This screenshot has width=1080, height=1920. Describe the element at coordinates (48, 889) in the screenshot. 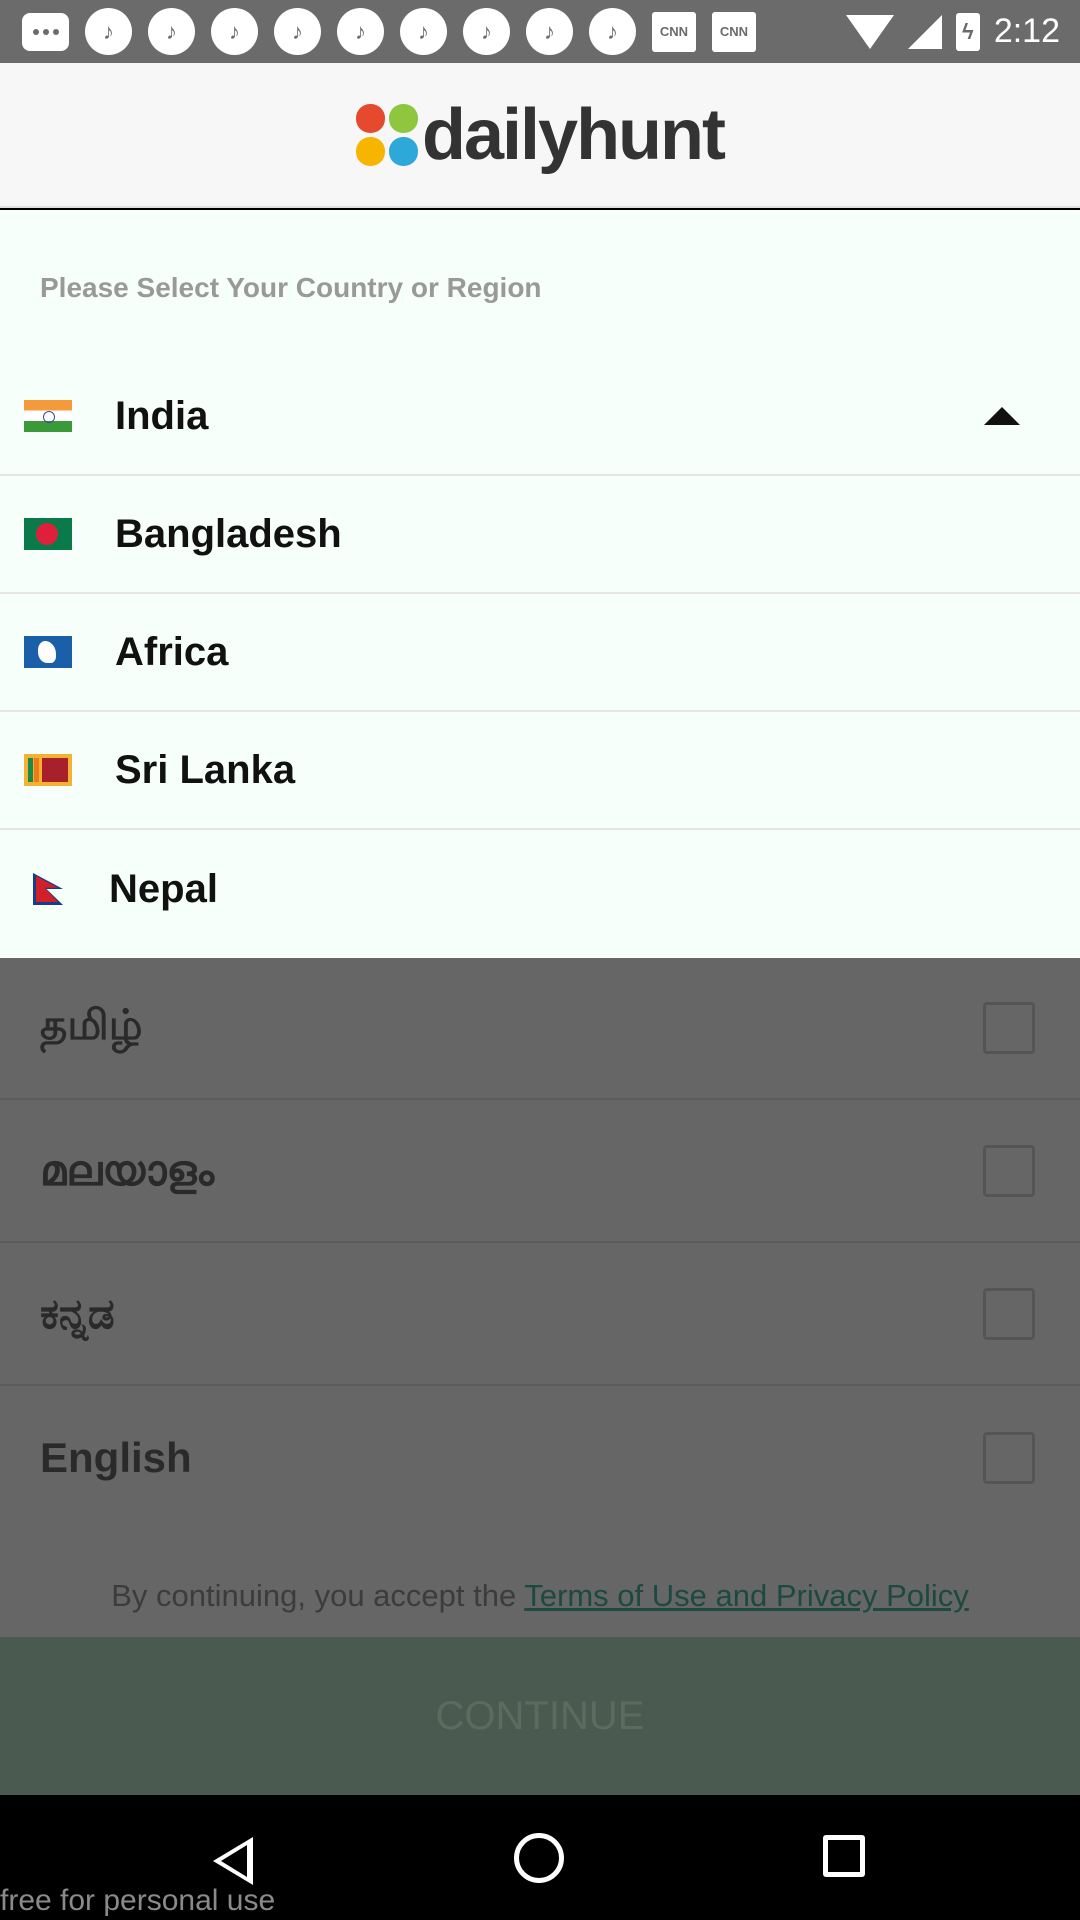

I see `nepal-flag-icon` at that location.